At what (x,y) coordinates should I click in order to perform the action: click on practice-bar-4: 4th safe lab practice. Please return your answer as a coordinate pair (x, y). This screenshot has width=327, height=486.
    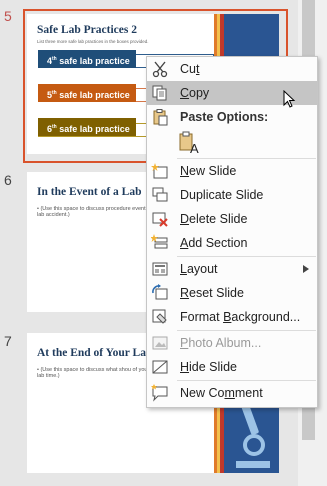
    Looking at the image, I should click on (87, 59).